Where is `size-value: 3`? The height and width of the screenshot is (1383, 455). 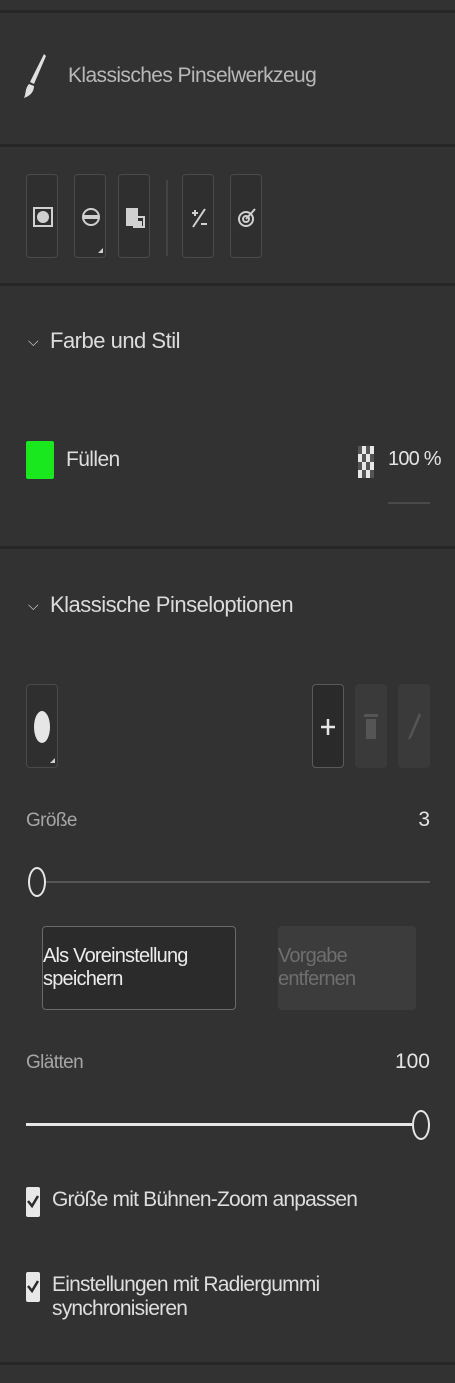
size-value: 3 is located at coordinates (424, 820).